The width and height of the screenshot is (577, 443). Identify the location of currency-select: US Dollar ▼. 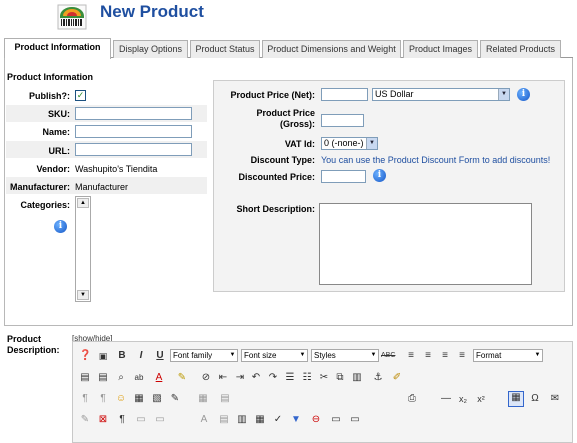
(441, 94).